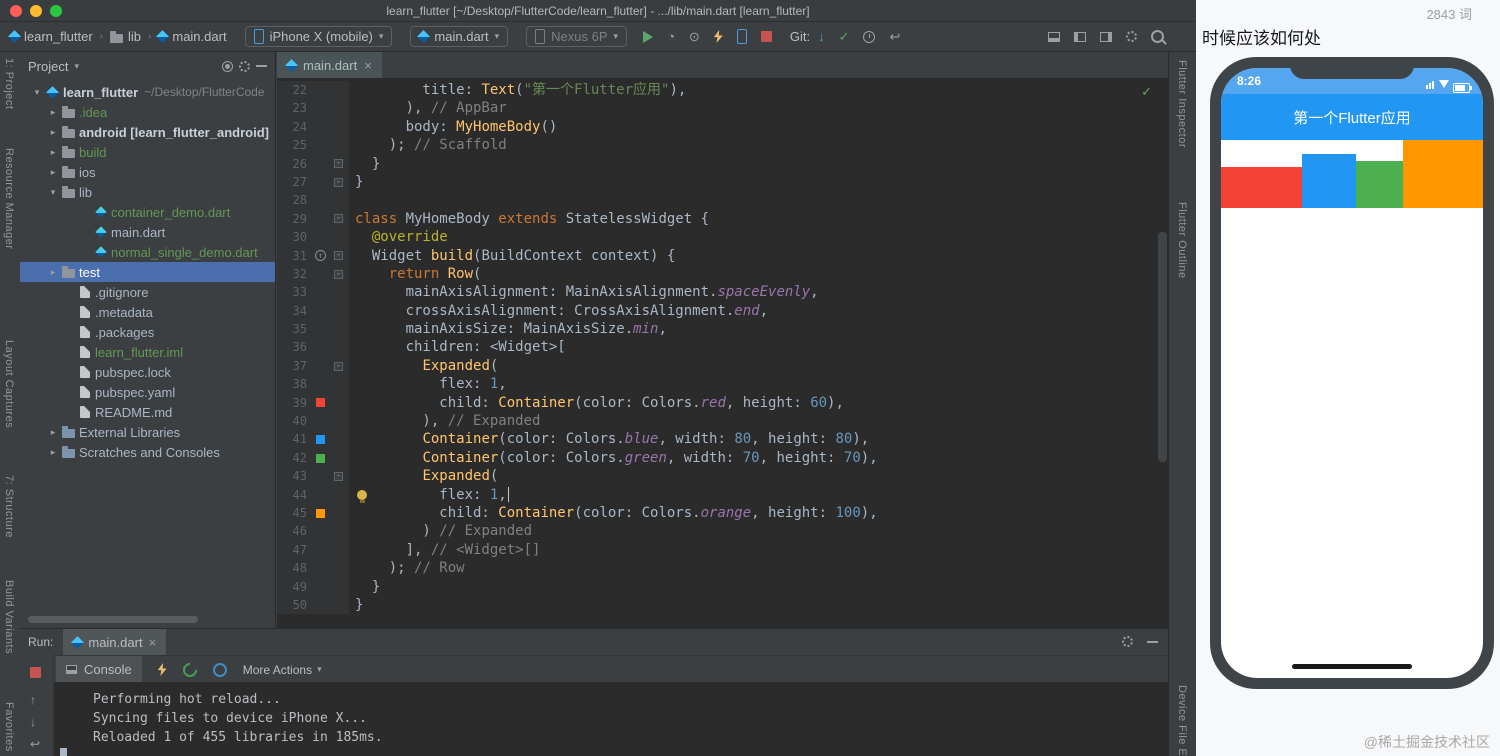 The image size is (1500, 756). What do you see at coordinates (313, 403) in the screenshot?
I see `editor-gutter: 39` at bounding box center [313, 403].